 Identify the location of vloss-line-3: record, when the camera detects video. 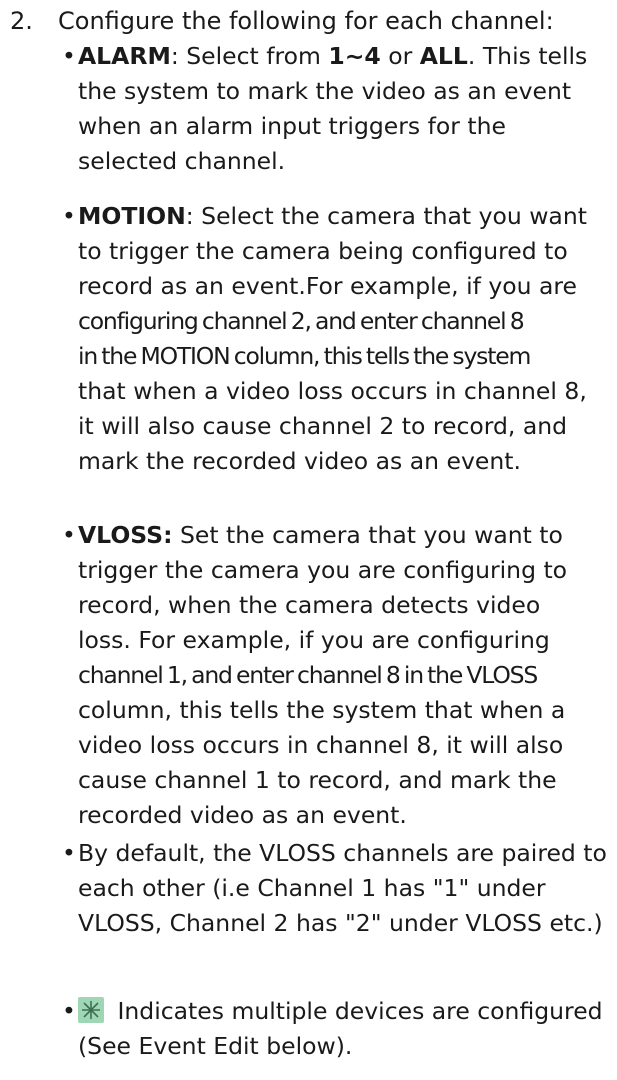
(309, 605).